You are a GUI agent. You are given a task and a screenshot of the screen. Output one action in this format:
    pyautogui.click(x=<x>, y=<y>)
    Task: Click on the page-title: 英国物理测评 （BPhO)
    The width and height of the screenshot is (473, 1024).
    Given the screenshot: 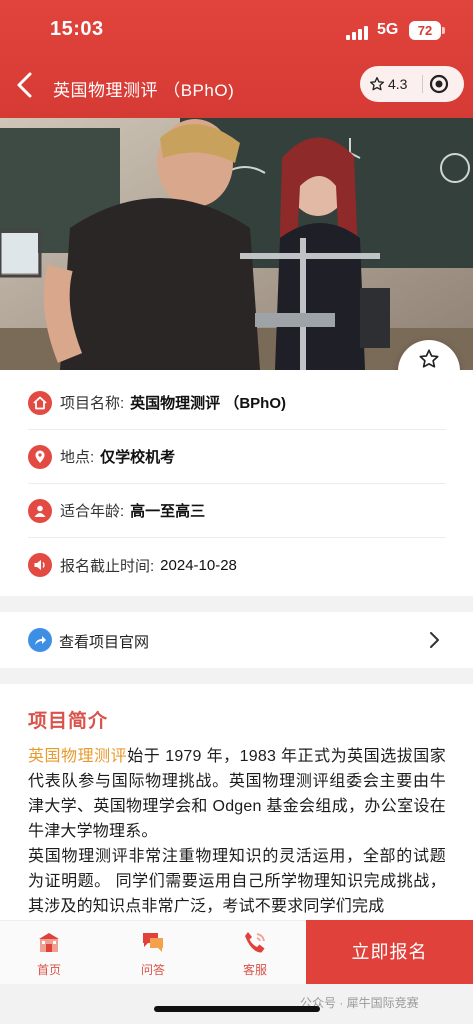 What is the action you would take?
    pyautogui.click(x=144, y=90)
    